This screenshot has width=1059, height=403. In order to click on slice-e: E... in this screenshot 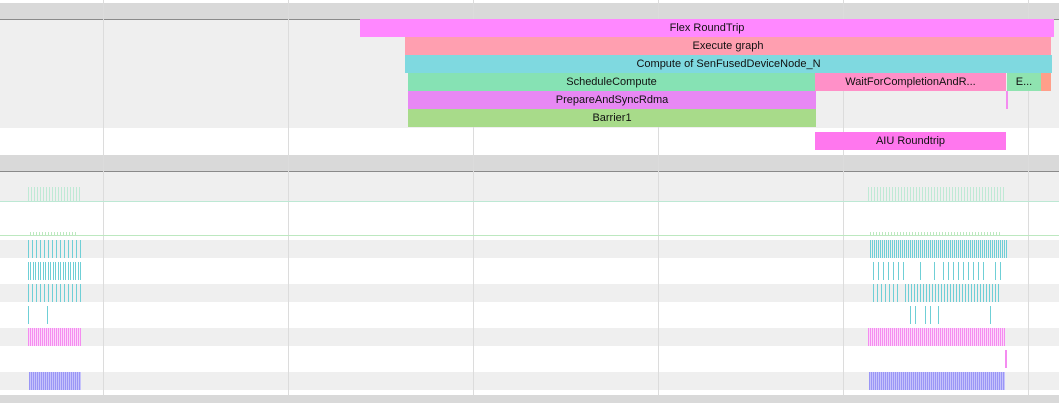, I will do `click(1024, 82)`.